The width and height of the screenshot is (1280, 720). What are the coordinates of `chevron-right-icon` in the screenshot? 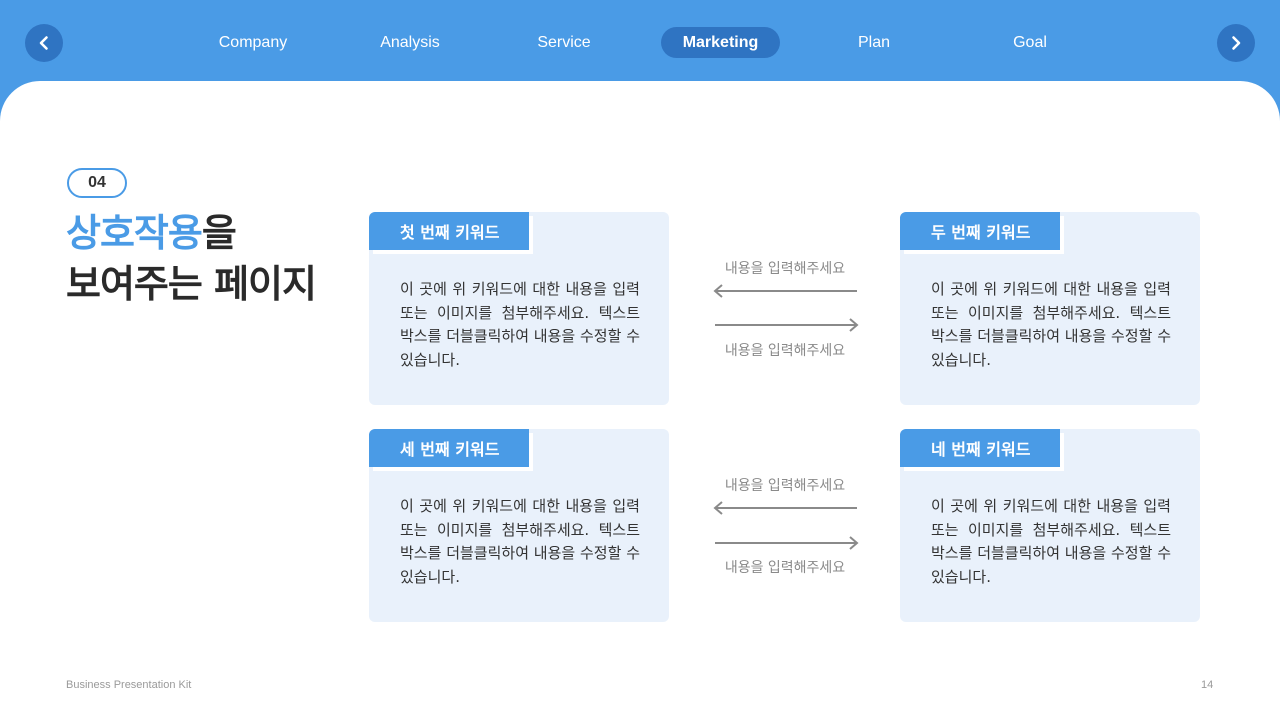 It's located at (1236, 43).